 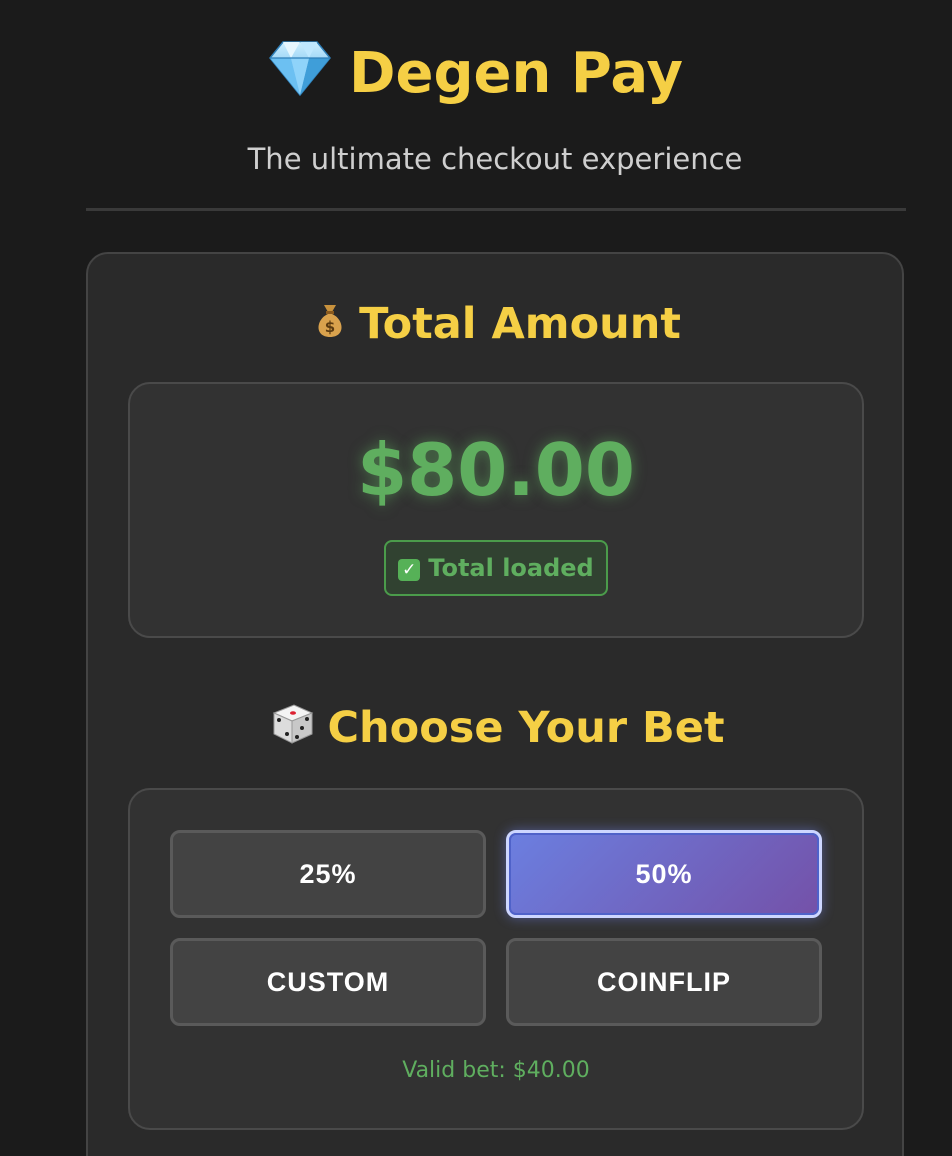 I want to click on bet-option-coinflip-button: COINFLIP, so click(x=664, y=982).